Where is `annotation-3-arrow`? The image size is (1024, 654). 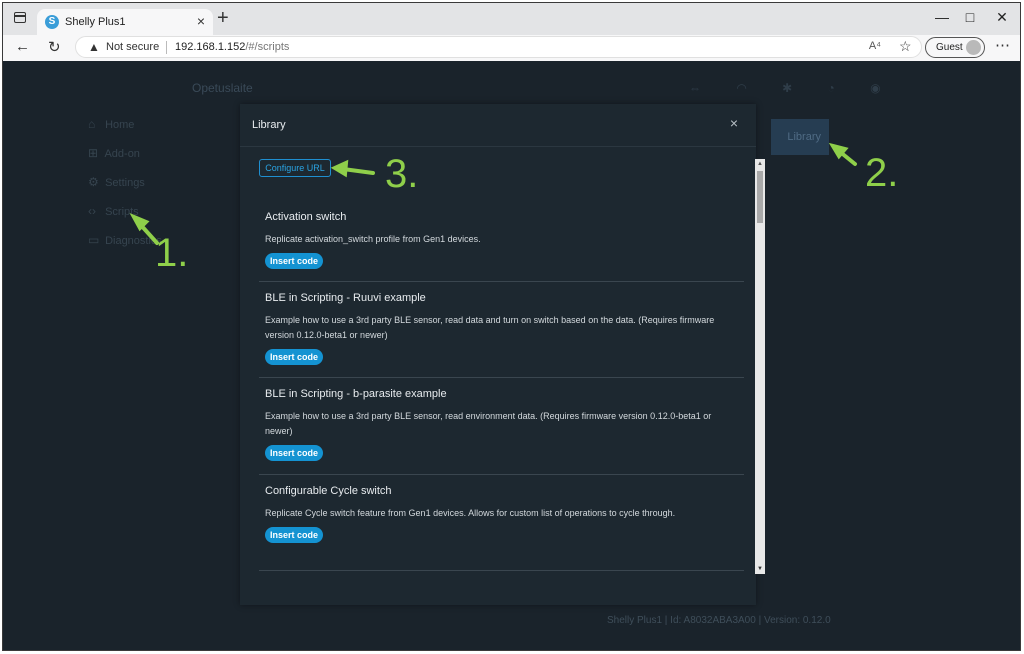
annotation-3-arrow is located at coordinates (358, 171).